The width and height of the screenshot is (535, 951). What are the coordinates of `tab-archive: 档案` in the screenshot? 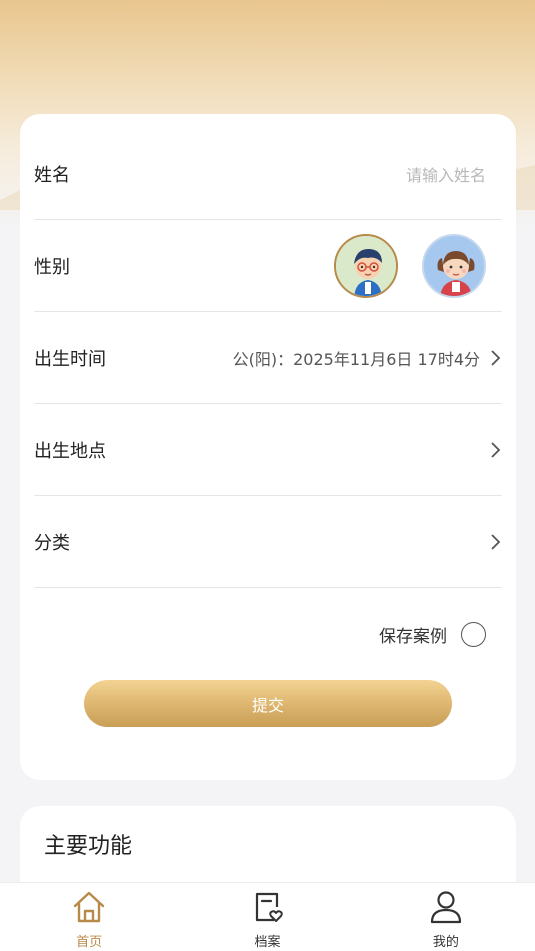 It's located at (267, 917).